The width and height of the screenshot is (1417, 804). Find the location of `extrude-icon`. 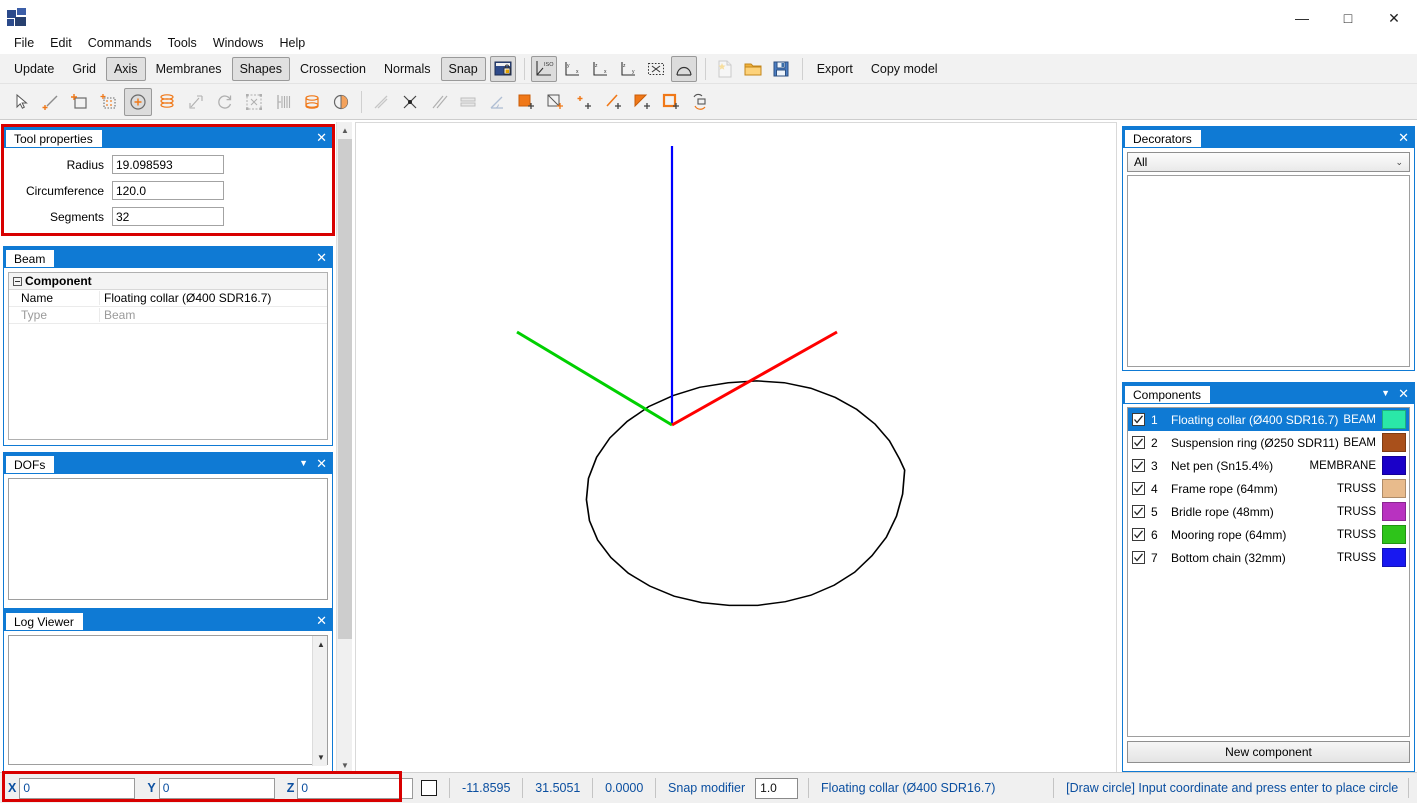

extrude-icon is located at coordinates (167, 102).